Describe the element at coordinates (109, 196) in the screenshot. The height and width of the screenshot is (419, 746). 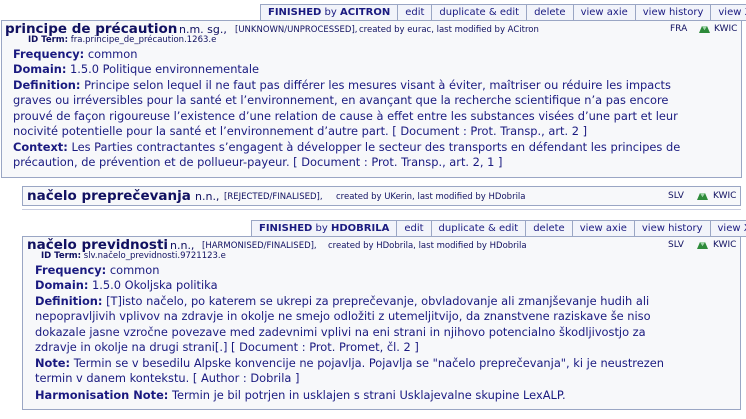
I see `entry2-term: načelo preprečevanja` at that location.